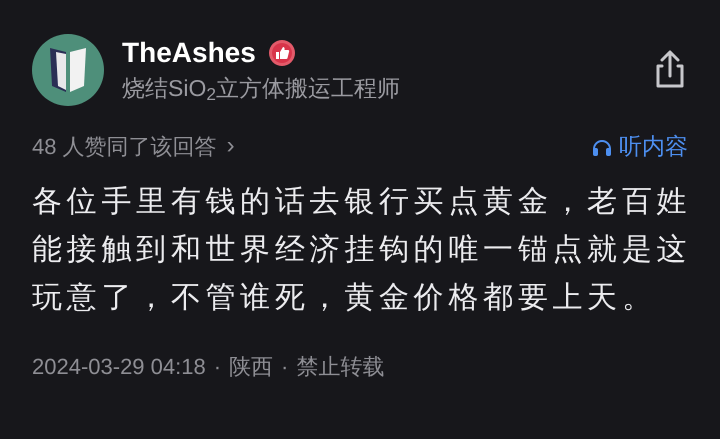  Describe the element at coordinates (119, 367) in the screenshot. I see `post-time: 2024-03-29 04:18` at that location.